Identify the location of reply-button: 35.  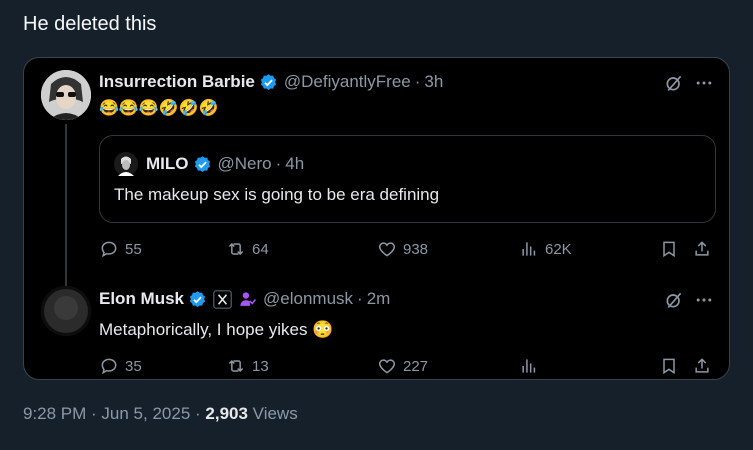
(120, 366).